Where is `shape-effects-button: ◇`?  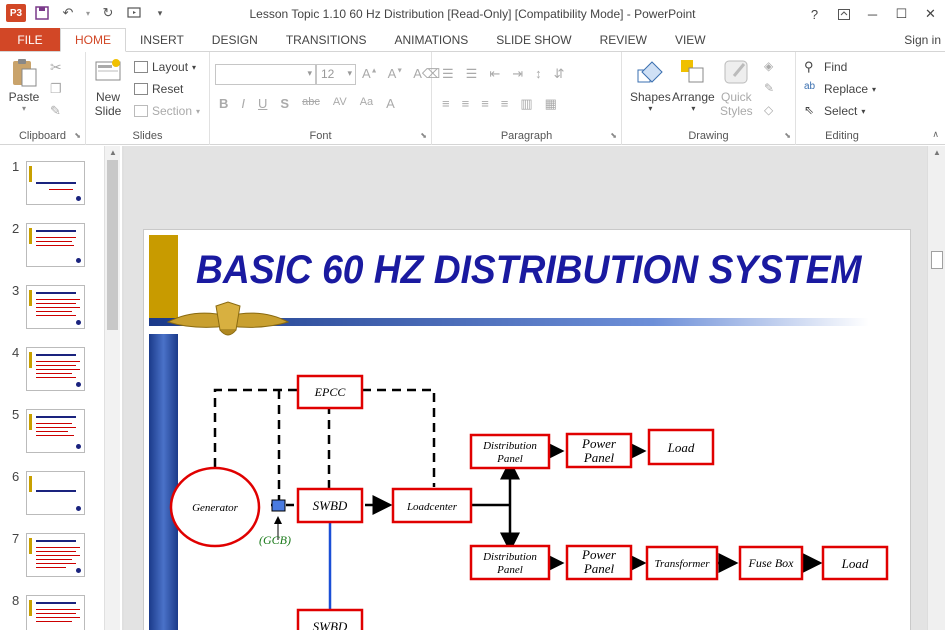 shape-effects-button: ◇ is located at coordinates (772, 111).